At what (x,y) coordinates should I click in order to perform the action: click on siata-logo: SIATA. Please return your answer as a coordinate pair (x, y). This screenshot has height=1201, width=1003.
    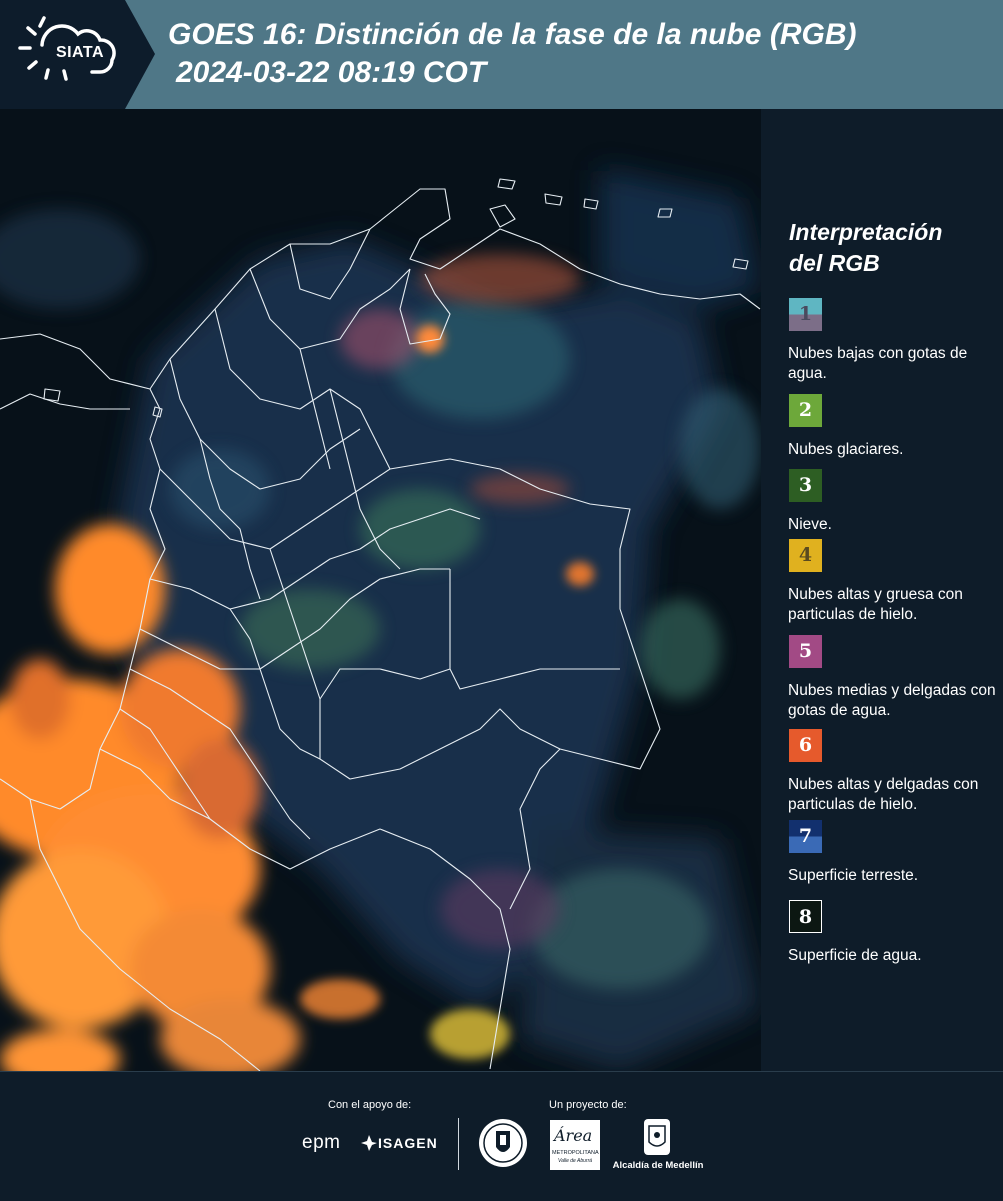
    Looking at the image, I should click on (77, 54).